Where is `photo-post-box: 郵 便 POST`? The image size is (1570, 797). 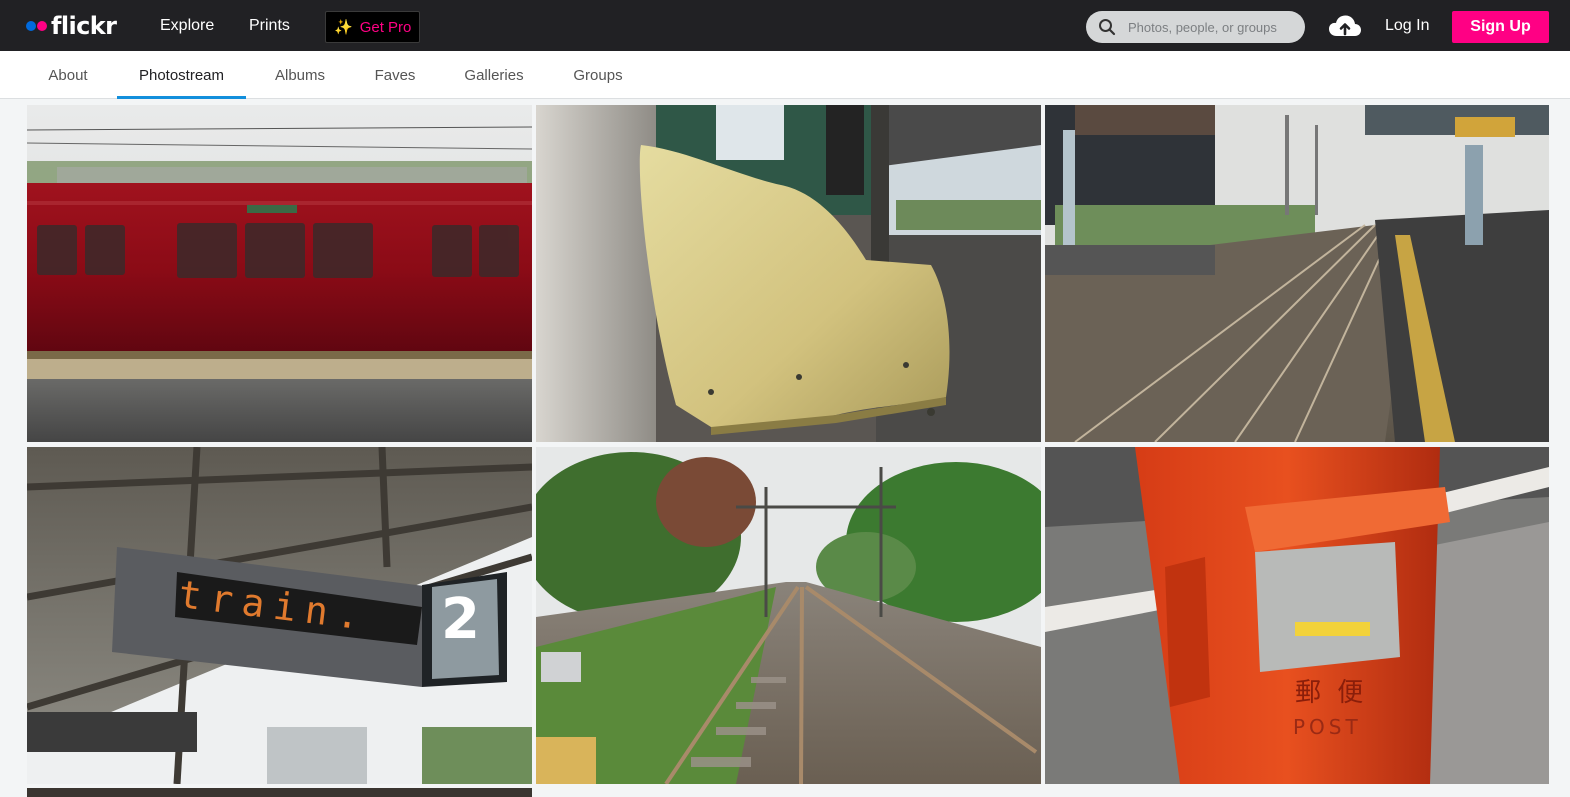 photo-post-box: 郵 便 POST is located at coordinates (1297, 615).